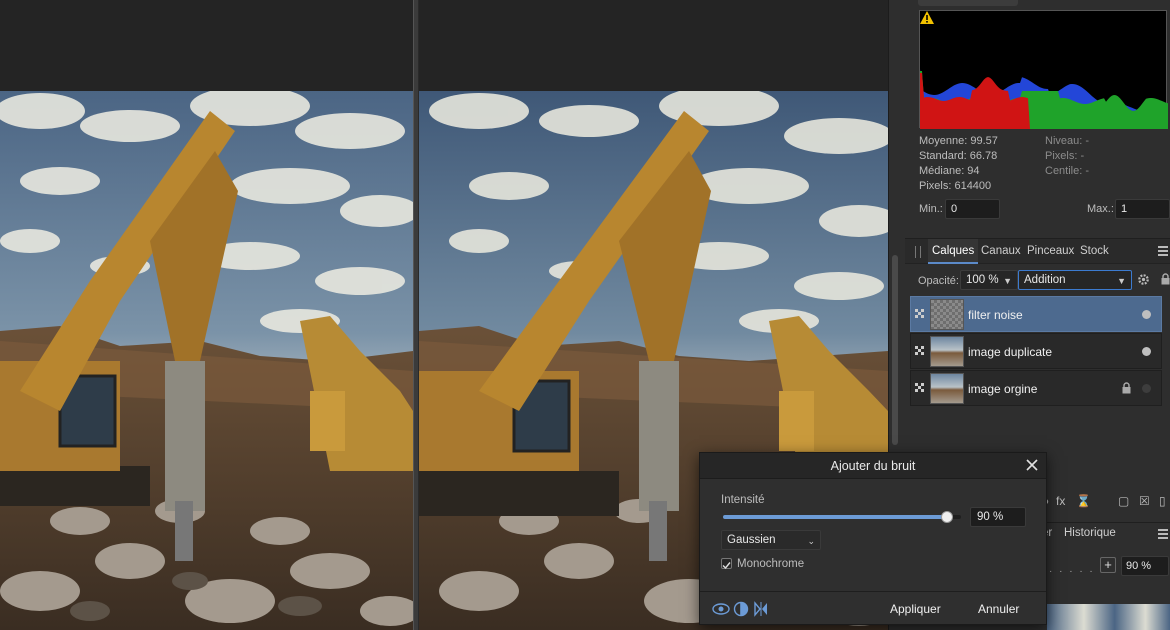 This screenshot has width=1170, height=630. What do you see at coordinates (927, 17) in the screenshot?
I see `warning-triangle-icon` at bounding box center [927, 17].